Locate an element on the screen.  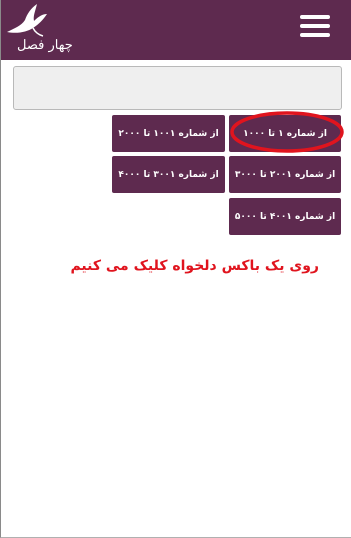
range-button-1001-2000: از شماره ۱۰۰۱ تا ۲۰۰۰ is located at coordinates (168, 133).